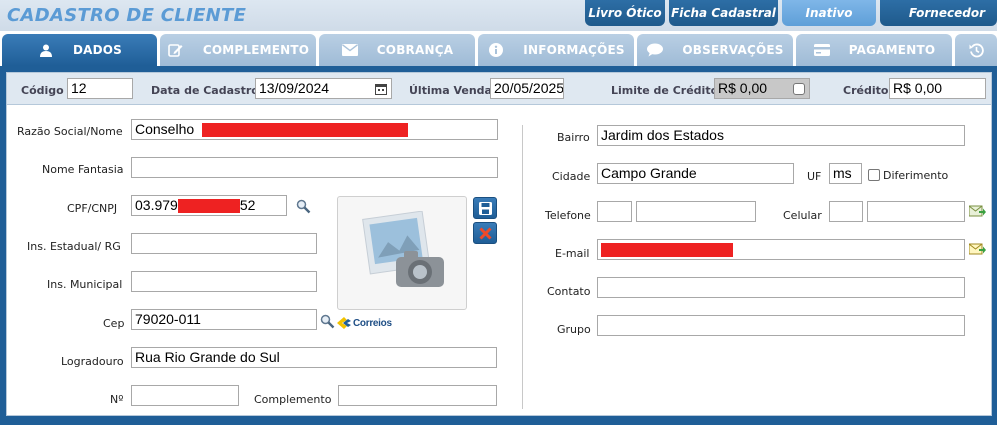 The height and width of the screenshot is (425, 997). I want to click on save-photo-button, so click(485, 208).